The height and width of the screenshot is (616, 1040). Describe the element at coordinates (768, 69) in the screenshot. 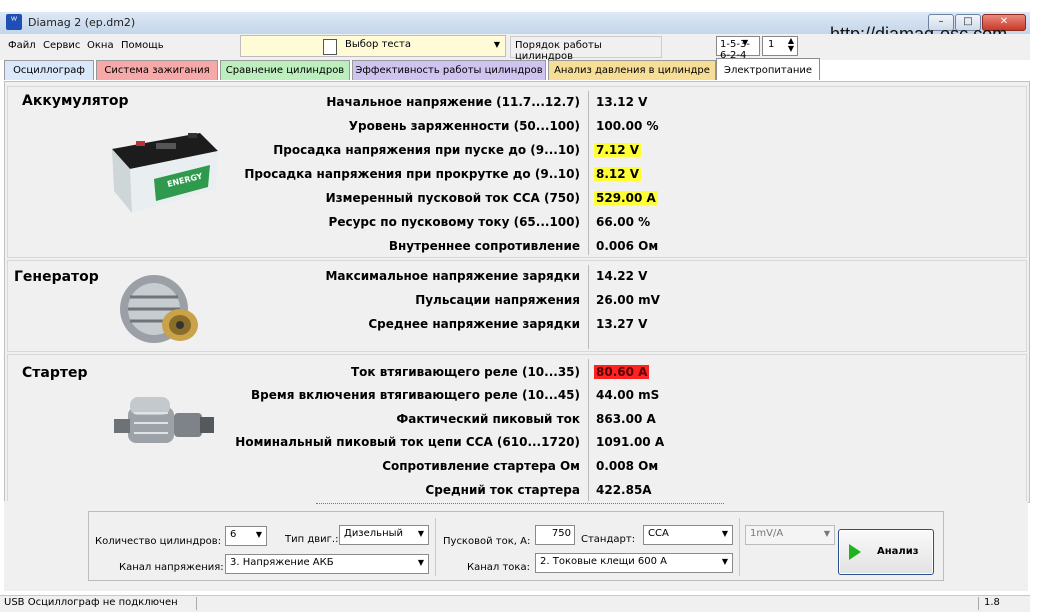

I see `tab-power-supply: Электропитание` at that location.